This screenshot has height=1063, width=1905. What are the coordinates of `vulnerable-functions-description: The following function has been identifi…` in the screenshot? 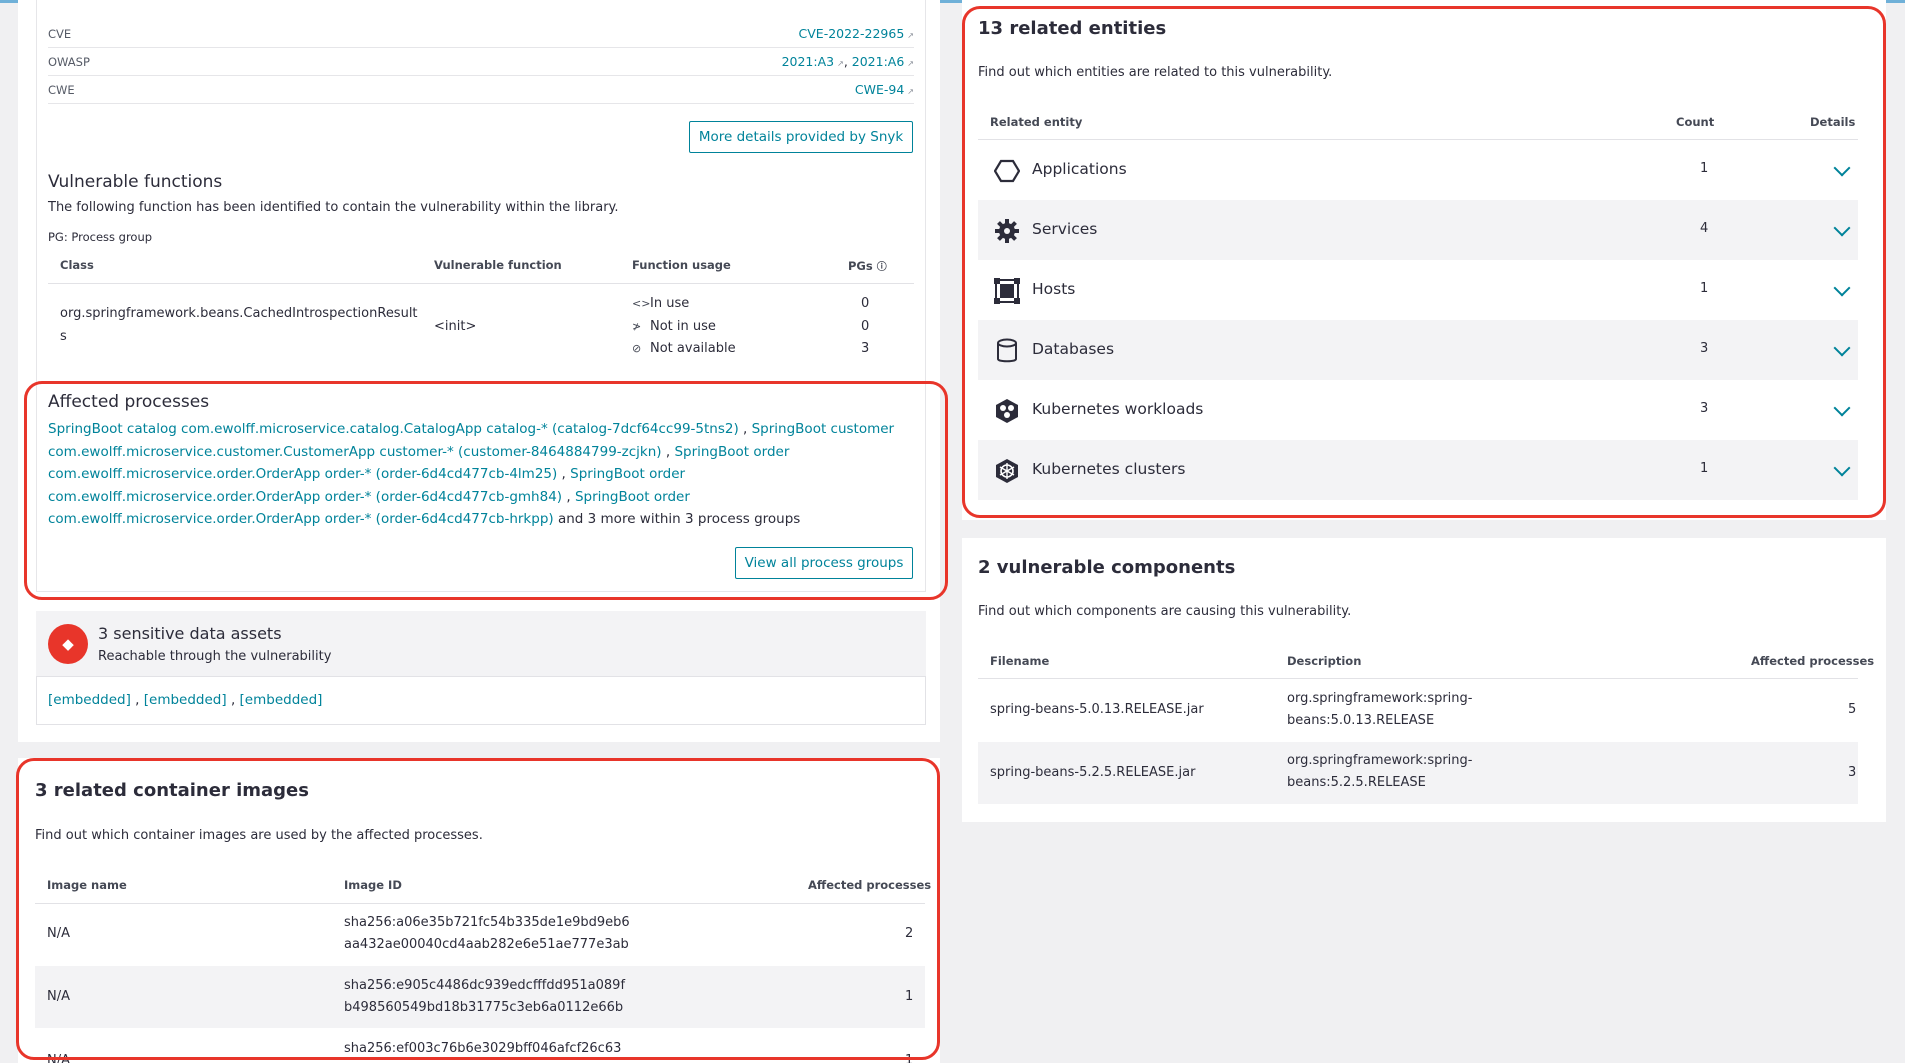 It's located at (333, 207).